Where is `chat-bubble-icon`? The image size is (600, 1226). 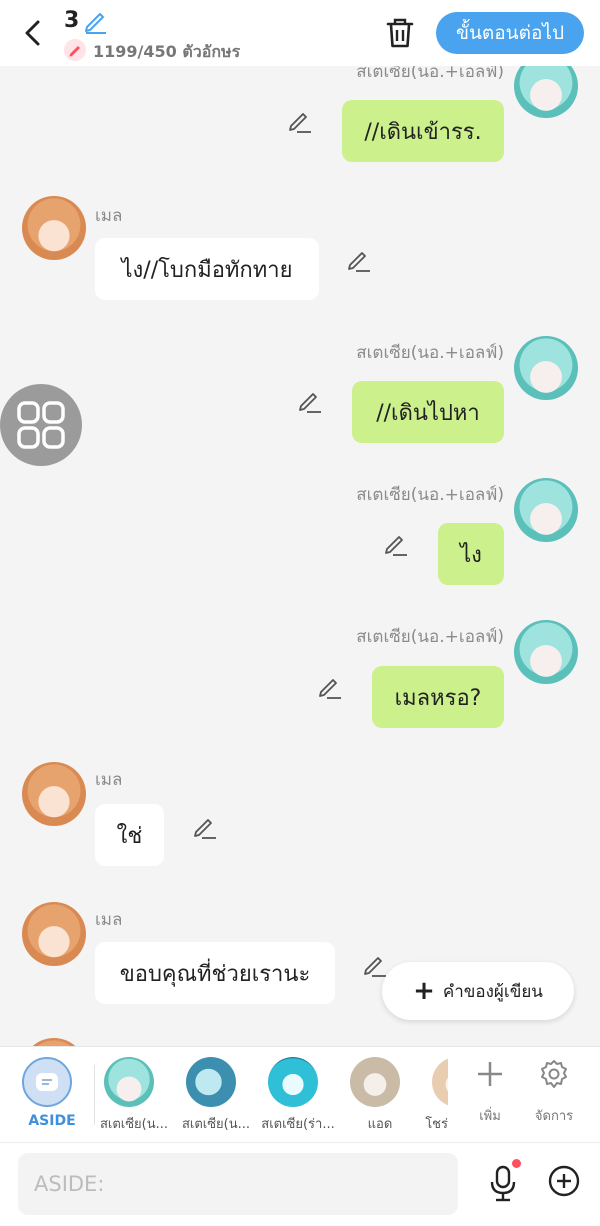
chat-bubble-icon is located at coordinates (47, 1082).